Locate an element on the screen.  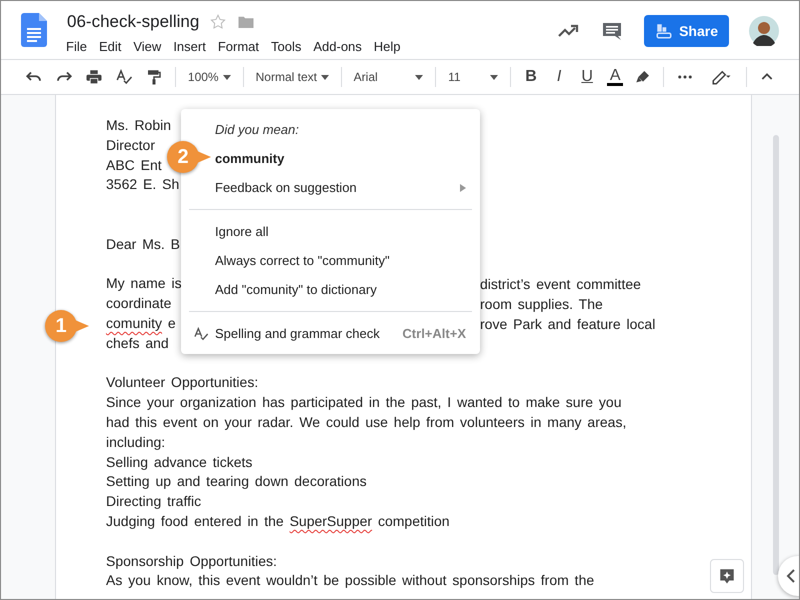
text-line: had this event on your radar. We could use help from volunteers in many areas, is located at coordinates (366, 422).